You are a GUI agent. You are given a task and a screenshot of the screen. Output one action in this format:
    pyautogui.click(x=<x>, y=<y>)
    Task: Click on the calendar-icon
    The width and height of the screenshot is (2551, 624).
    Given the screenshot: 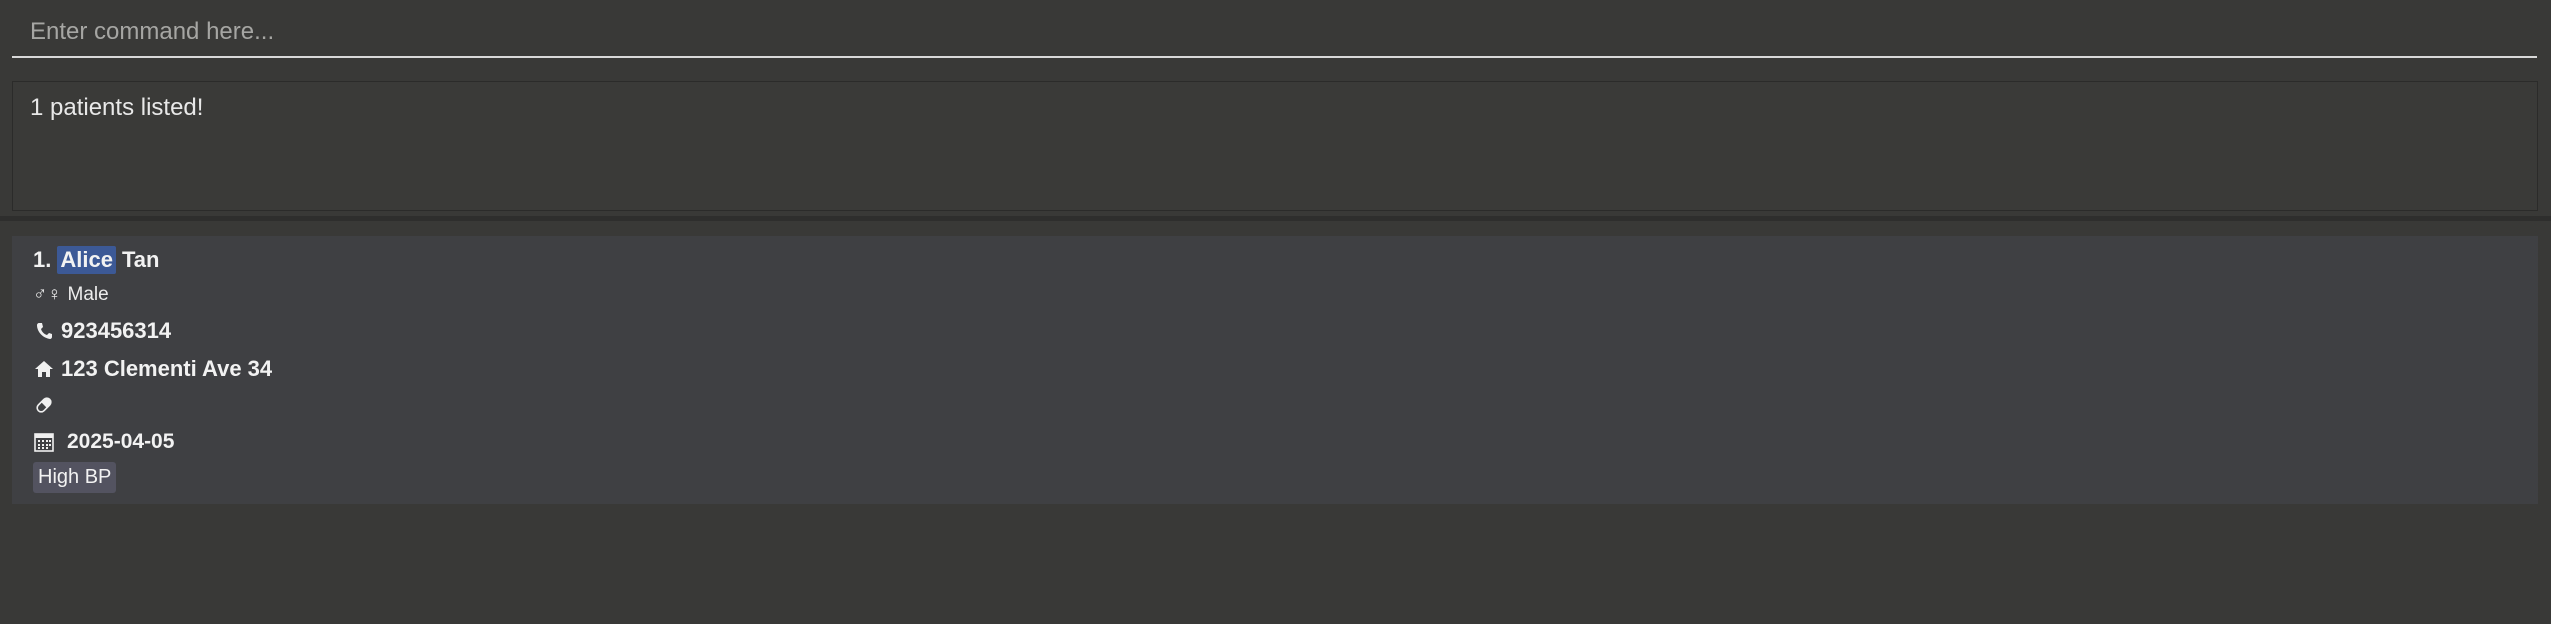 What is the action you would take?
    pyautogui.click(x=44, y=442)
    